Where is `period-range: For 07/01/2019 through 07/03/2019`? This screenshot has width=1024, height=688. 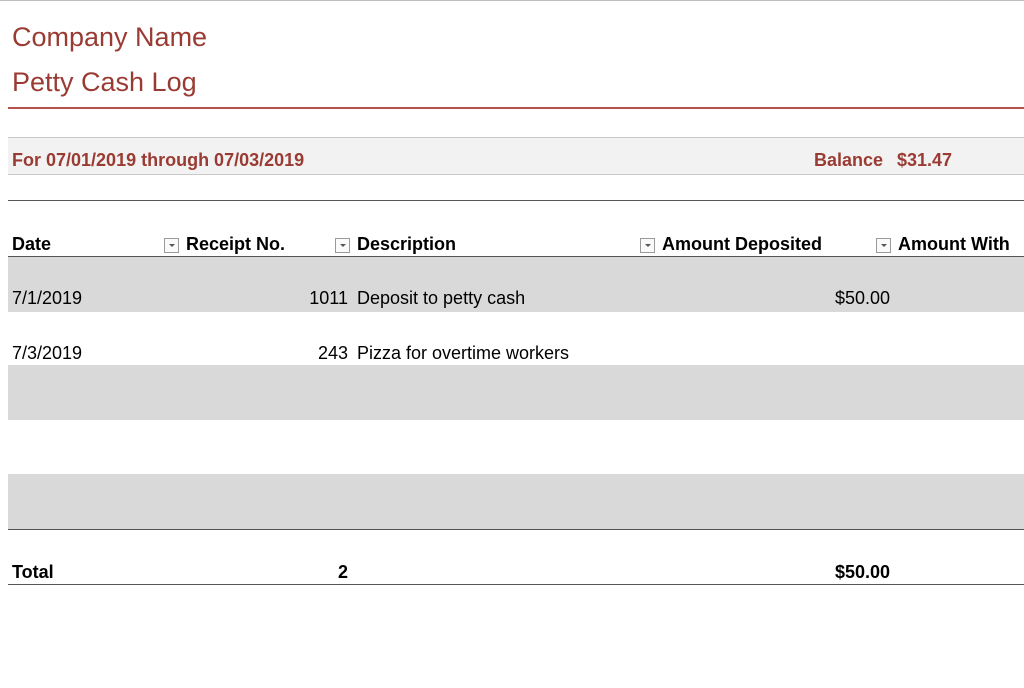
period-range: For 07/01/2019 through 07/03/2019 is located at coordinates (158, 160).